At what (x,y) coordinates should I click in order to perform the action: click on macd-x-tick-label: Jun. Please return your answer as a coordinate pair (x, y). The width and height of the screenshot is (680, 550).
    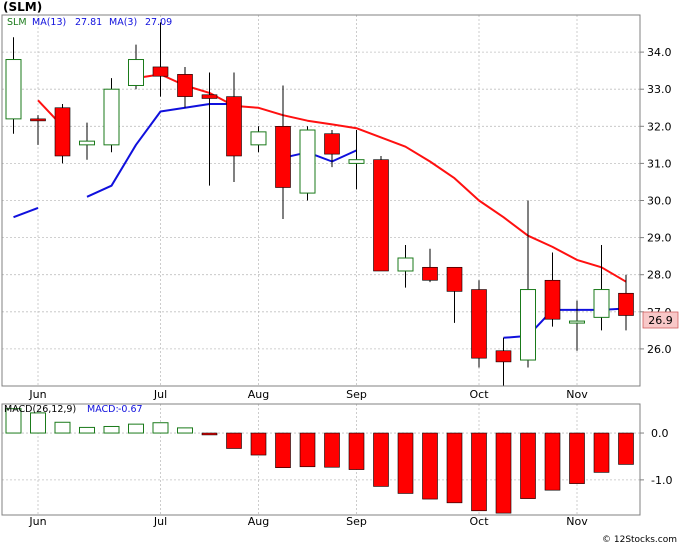
    Looking at the image, I should click on (37, 521).